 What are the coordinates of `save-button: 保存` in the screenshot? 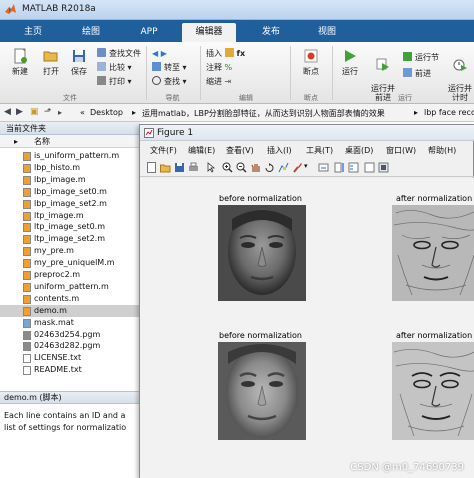 It's located at (79, 62).